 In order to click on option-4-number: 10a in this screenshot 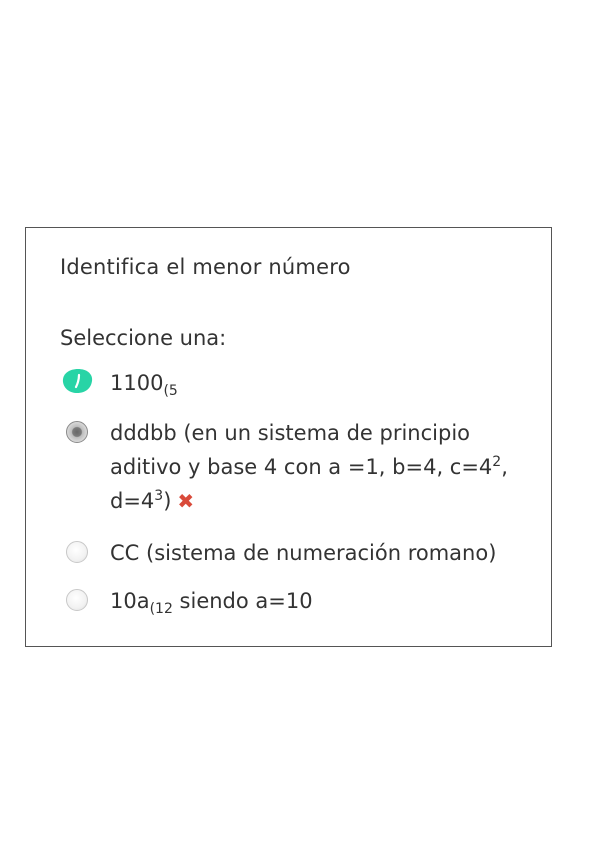, I will do `click(130, 601)`.